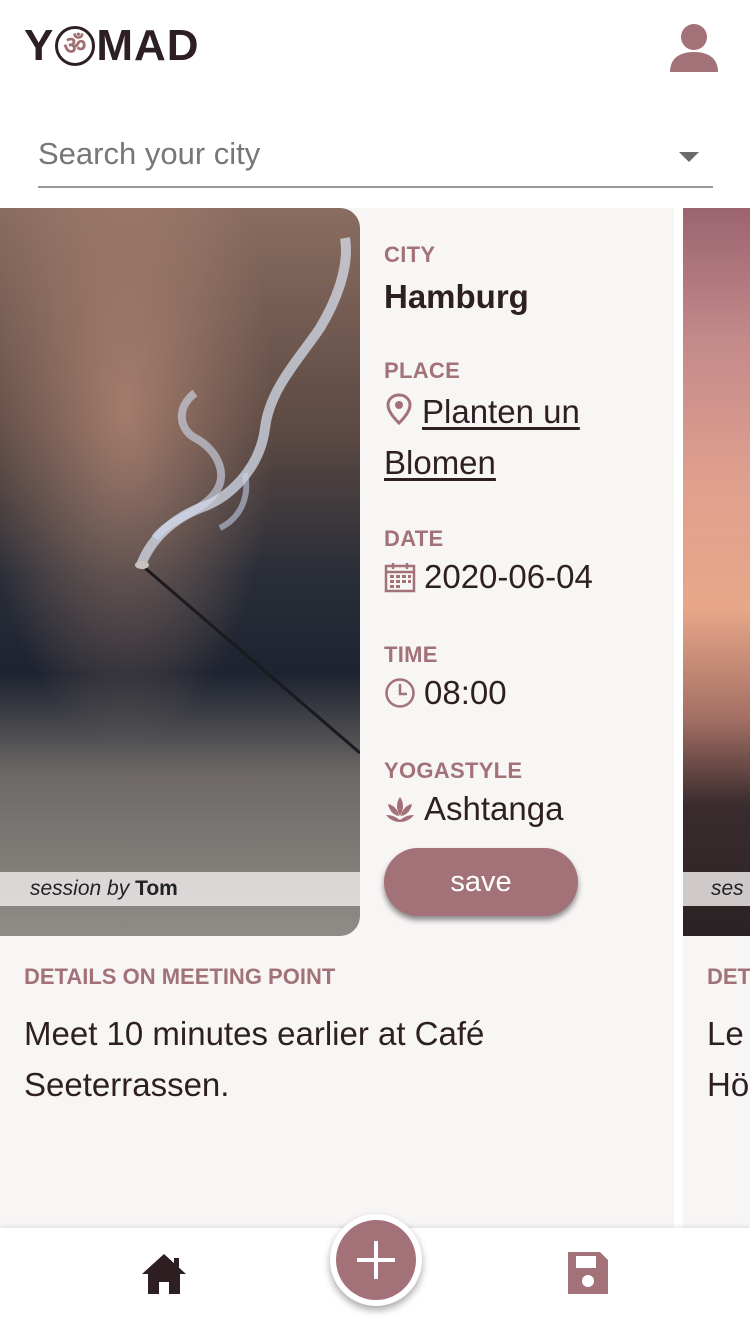  I want to click on om-symbol-icon: ॐ, so click(75, 46).